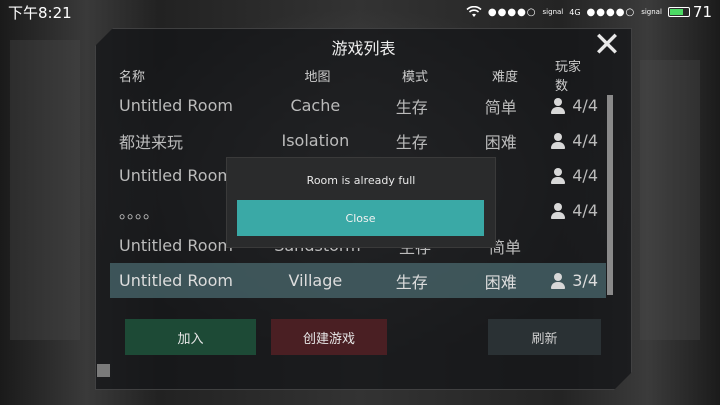 The width and height of the screenshot is (720, 405). I want to click on header-name: 名称, so click(132, 77).